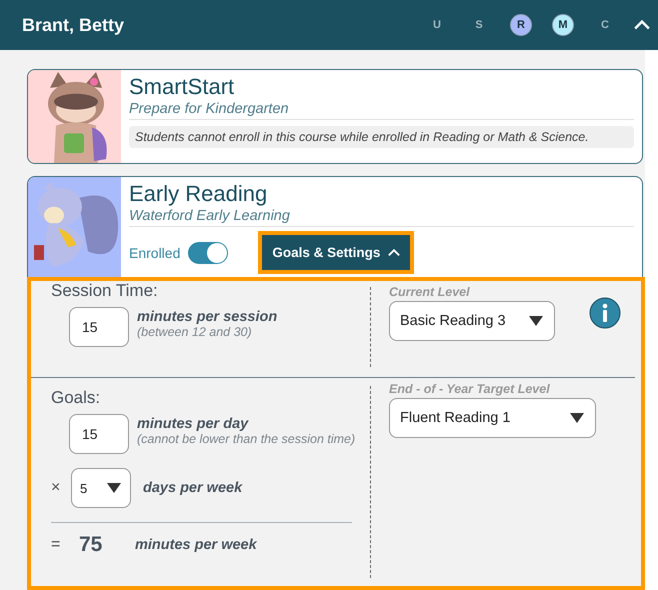 The height and width of the screenshot is (590, 658). Describe the element at coordinates (605, 313) in the screenshot. I see `info-icon` at that location.